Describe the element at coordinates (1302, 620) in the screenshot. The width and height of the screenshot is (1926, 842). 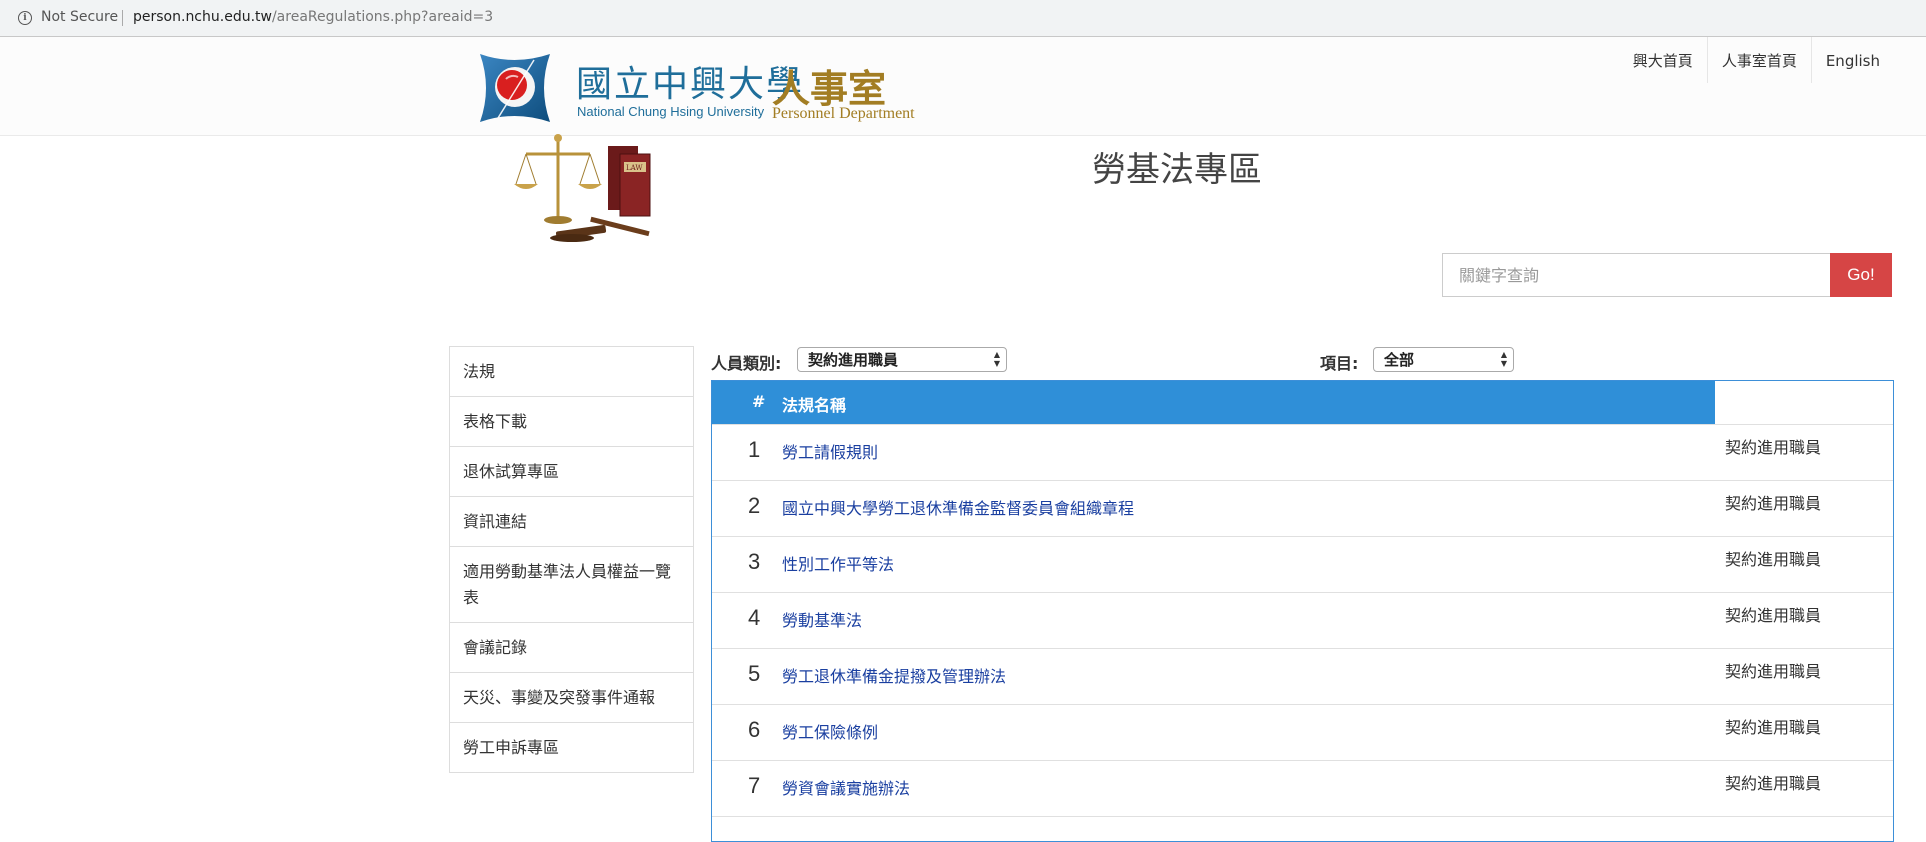
I see `table-row: 4 勞動基準法 契約進用職員` at that location.